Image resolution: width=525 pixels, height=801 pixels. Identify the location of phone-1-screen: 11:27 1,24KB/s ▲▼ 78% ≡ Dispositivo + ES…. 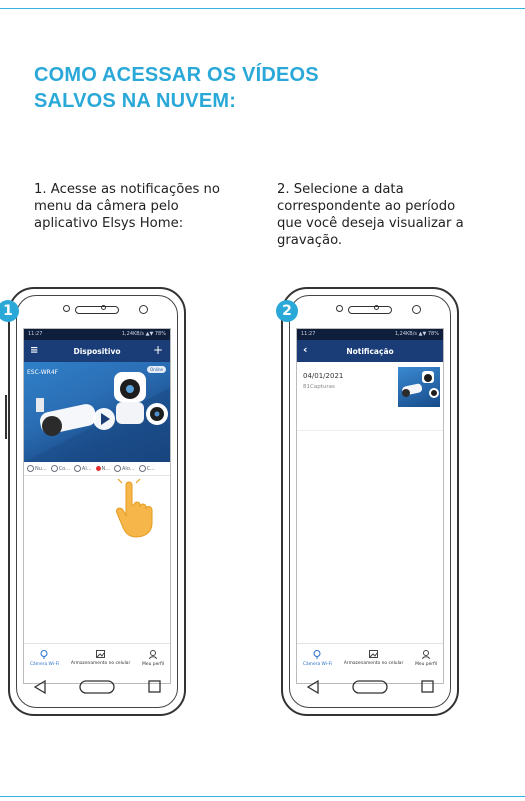
(97, 506).